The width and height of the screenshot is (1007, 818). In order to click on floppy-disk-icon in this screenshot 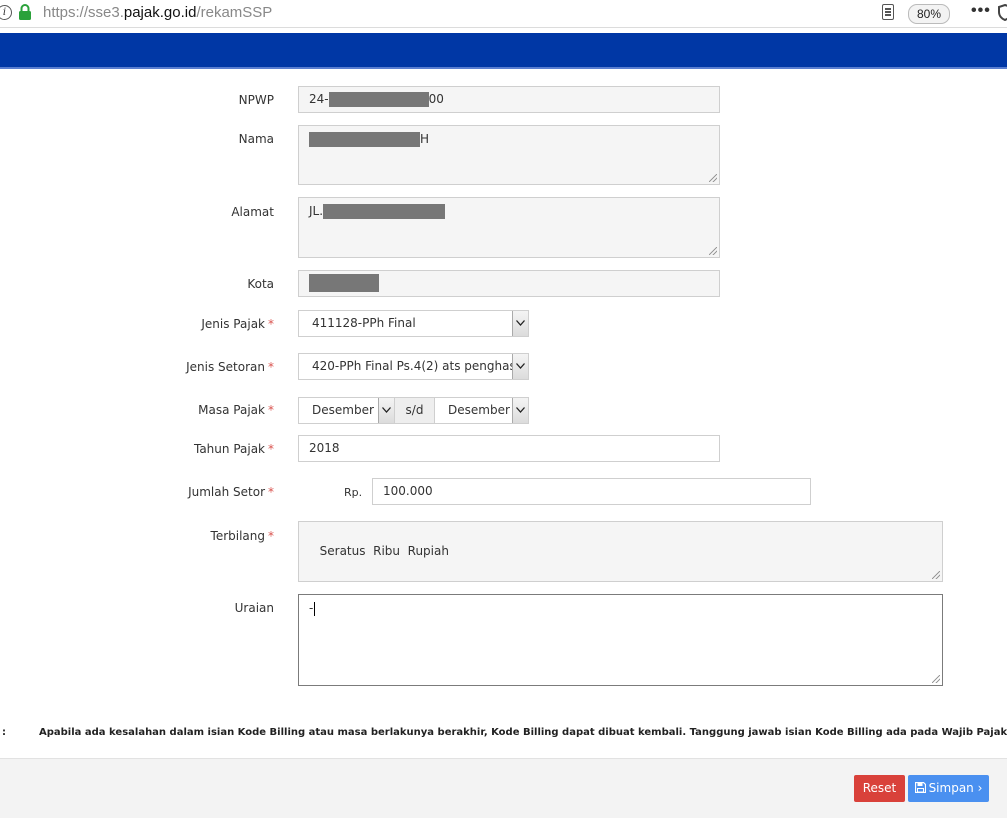, I will do `click(920, 787)`.